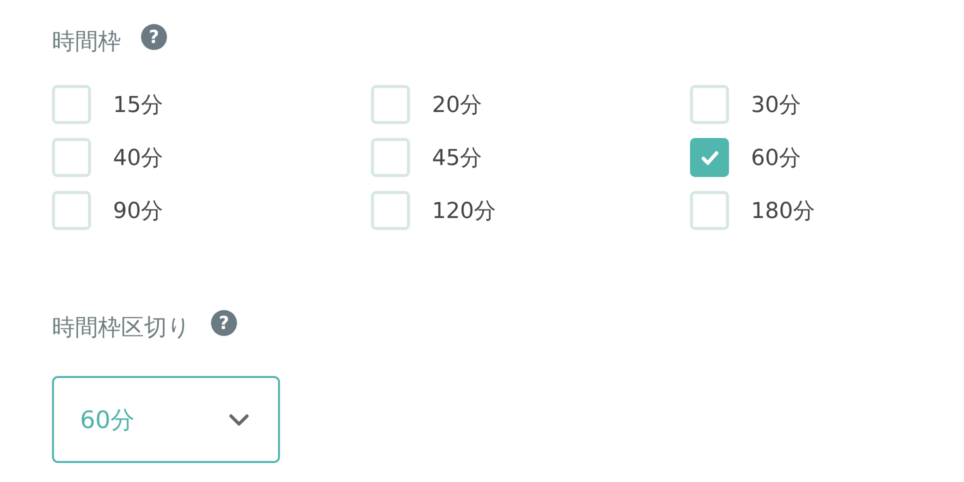 The image size is (964, 482). What do you see at coordinates (121, 328) in the screenshot?
I see `section-title: 時間枠区切り` at bounding box center [121, 328].